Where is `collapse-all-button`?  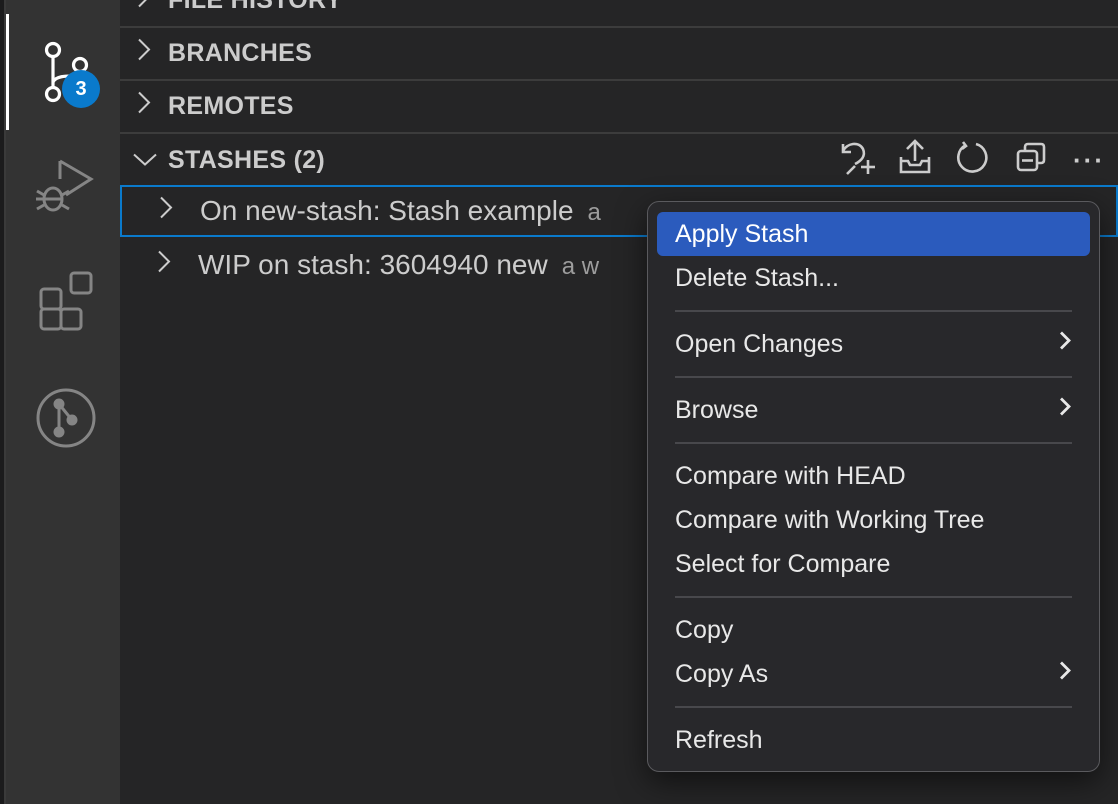 collapse-all-button is located at coordinates (1031, 160).